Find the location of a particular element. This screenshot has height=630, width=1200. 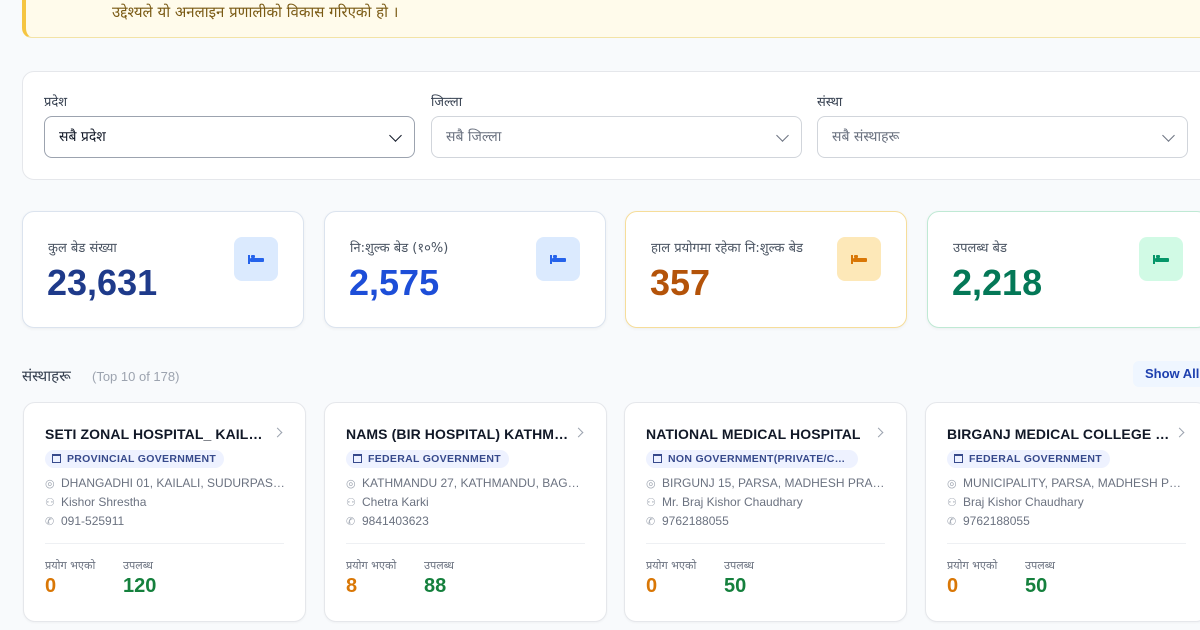

stat-label: उपलब्ध बेड is located at coordinates (980, 248).